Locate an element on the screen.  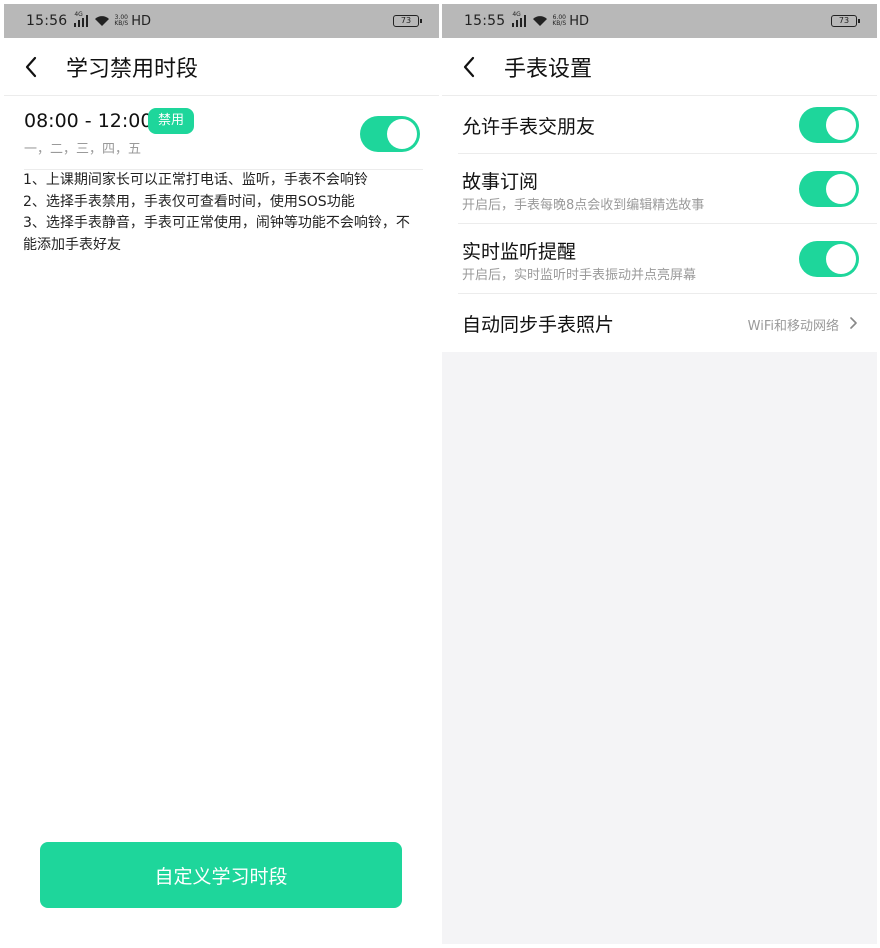
period-days: 一，二，三，四，五 is located at coordinates (83, 149).